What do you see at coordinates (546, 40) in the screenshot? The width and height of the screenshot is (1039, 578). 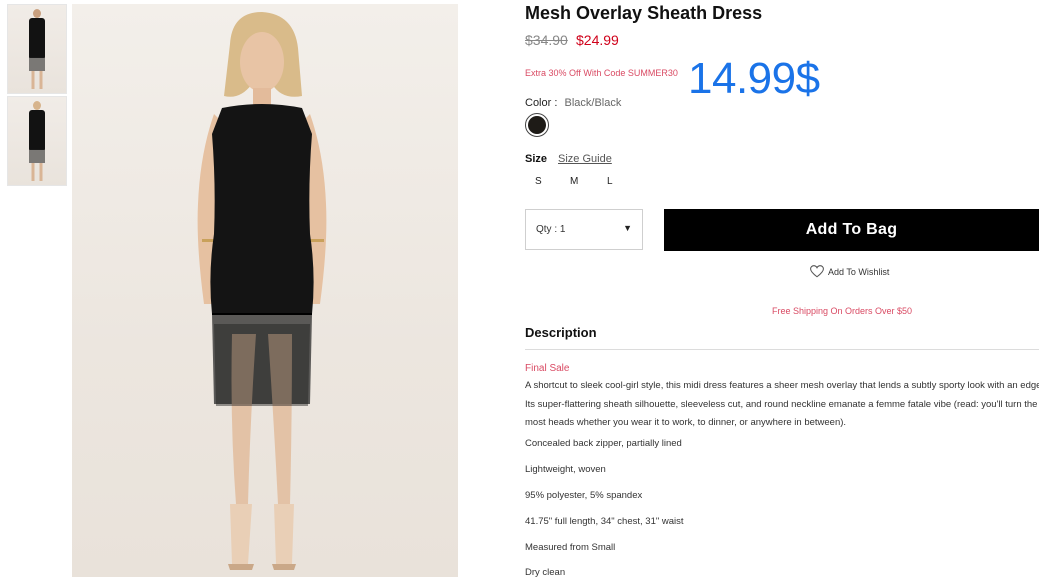 I see `original-price: $34.90` at bounding box center [546, 40].